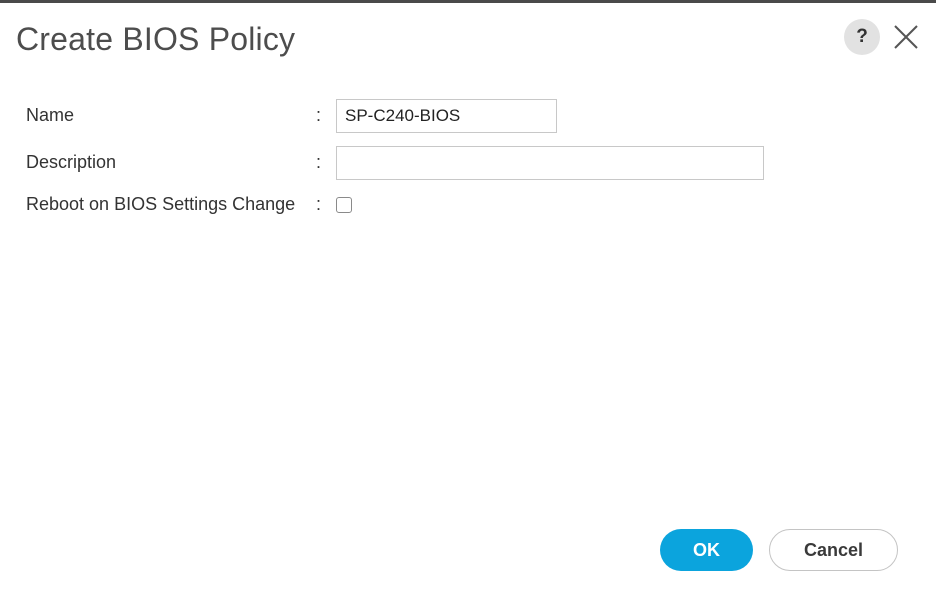 This screenshot has height=599, width=936. I want to click on reboot-label: Reboot on BIOS Settings Change, so click(161, 204).